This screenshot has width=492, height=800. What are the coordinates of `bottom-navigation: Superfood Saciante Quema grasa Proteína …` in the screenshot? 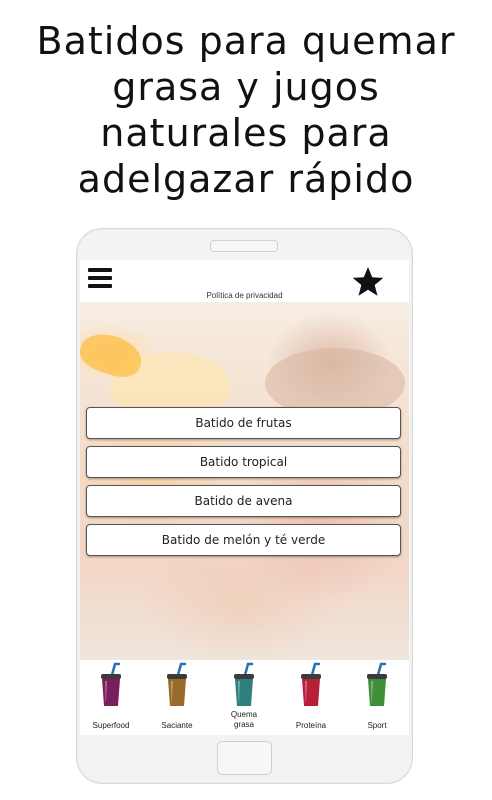 It's located at (244, 697).